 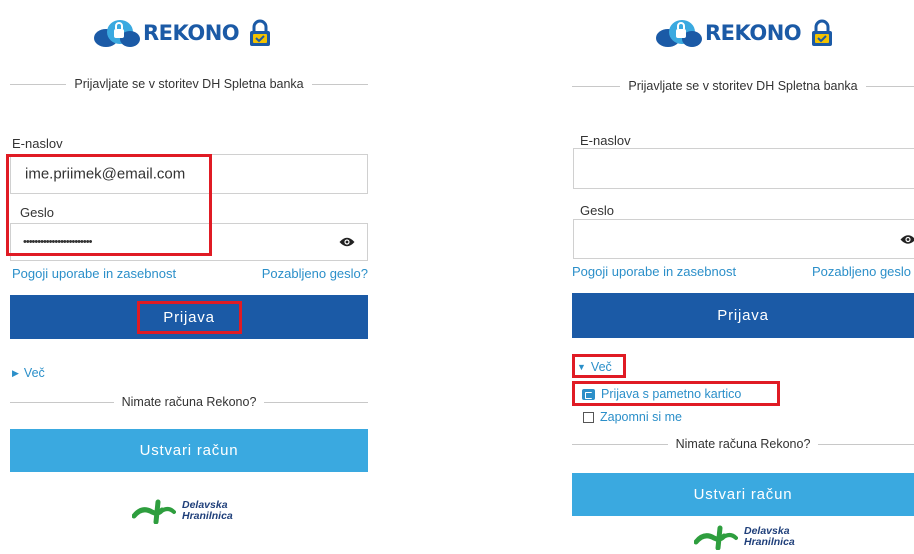 What do you see at coordinates (105, 174) in the screenshot?
I see `email-value: ime.priimek@email.com` at bounding box center [105, 174].